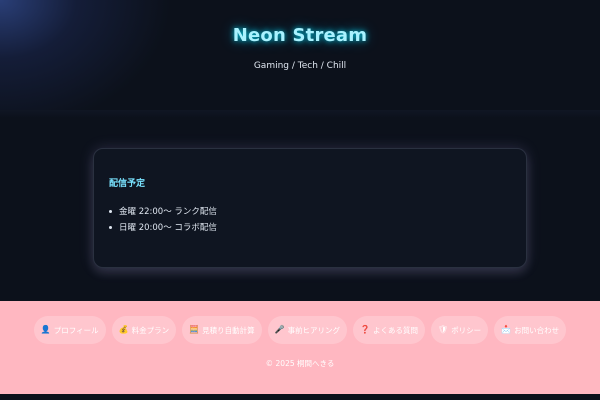 The height and width of the screenshot is (400, 600). I want to click on nav-link-pricing: 💰 料金プラン, so click(144, 330).